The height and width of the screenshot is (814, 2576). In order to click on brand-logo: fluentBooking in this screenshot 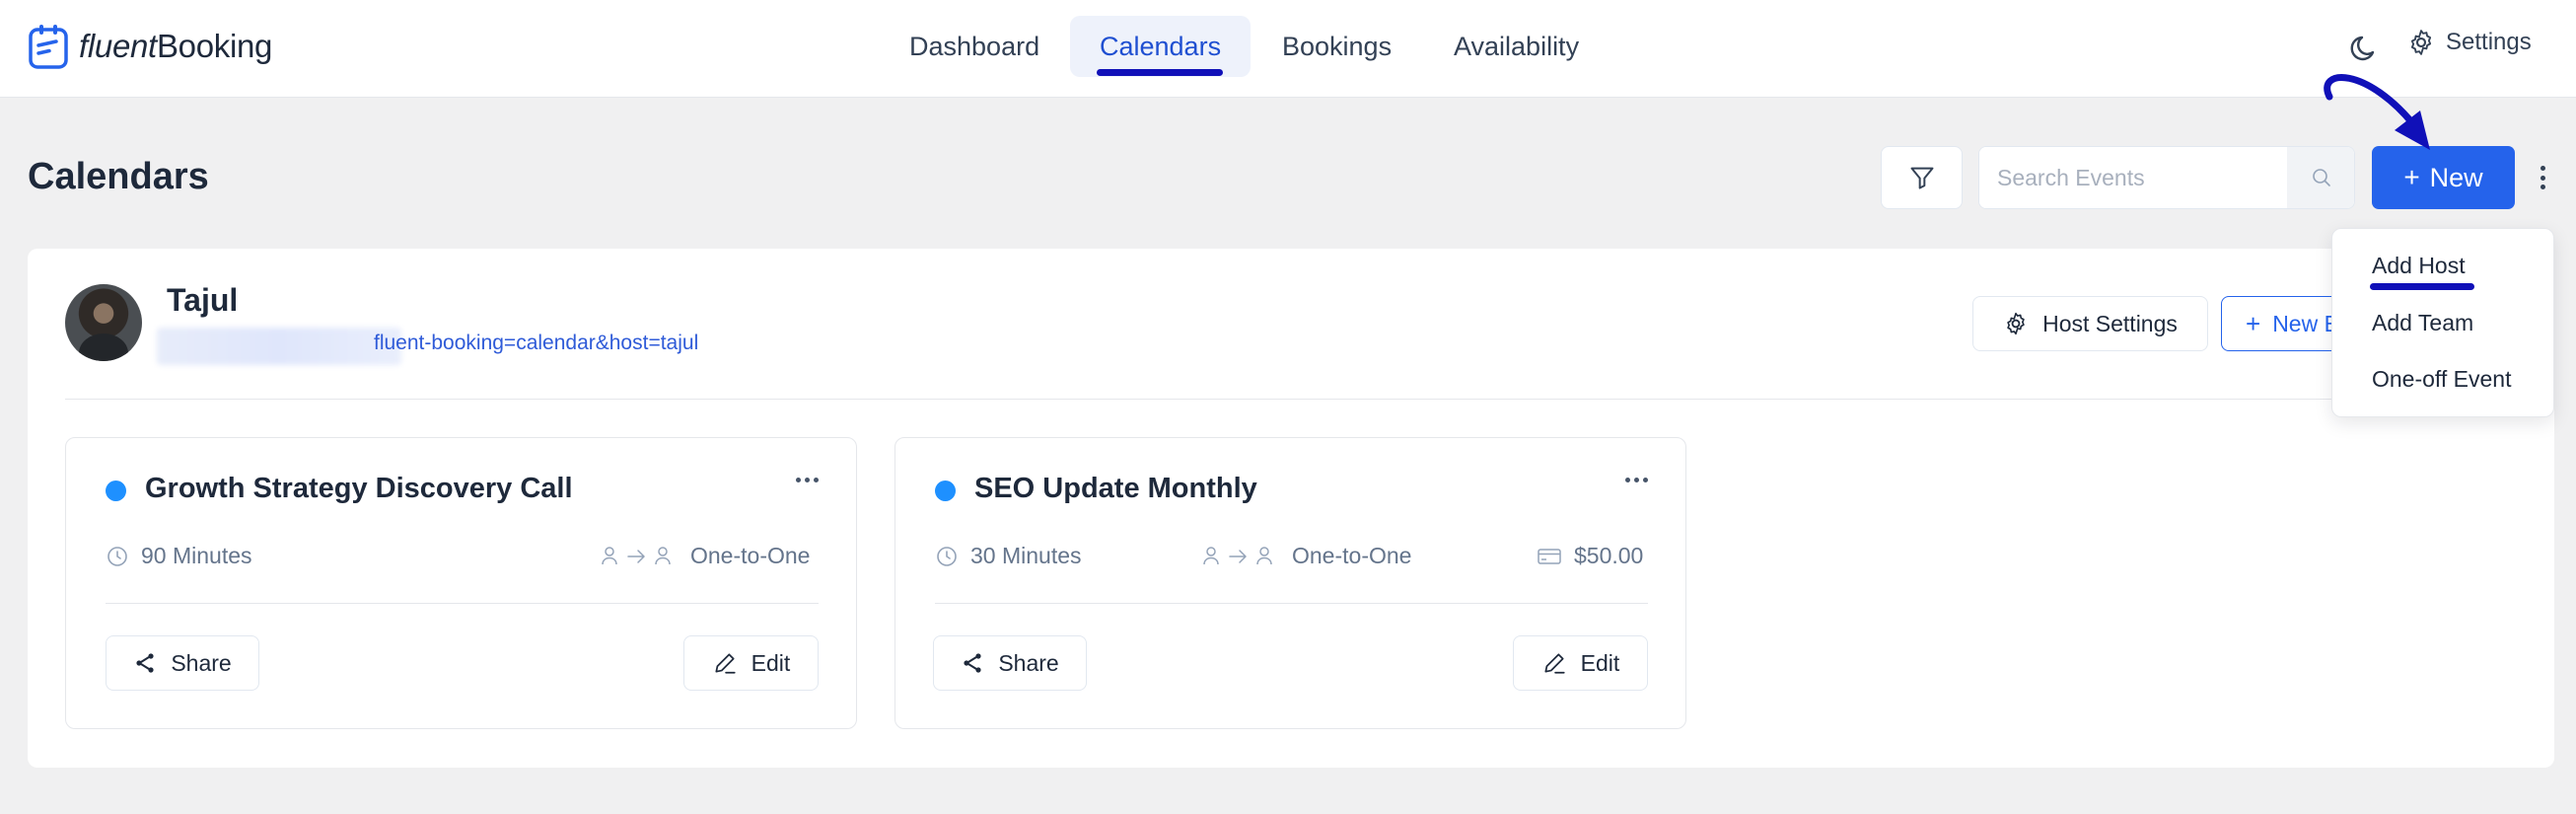, I will do `click(150, 46)`.